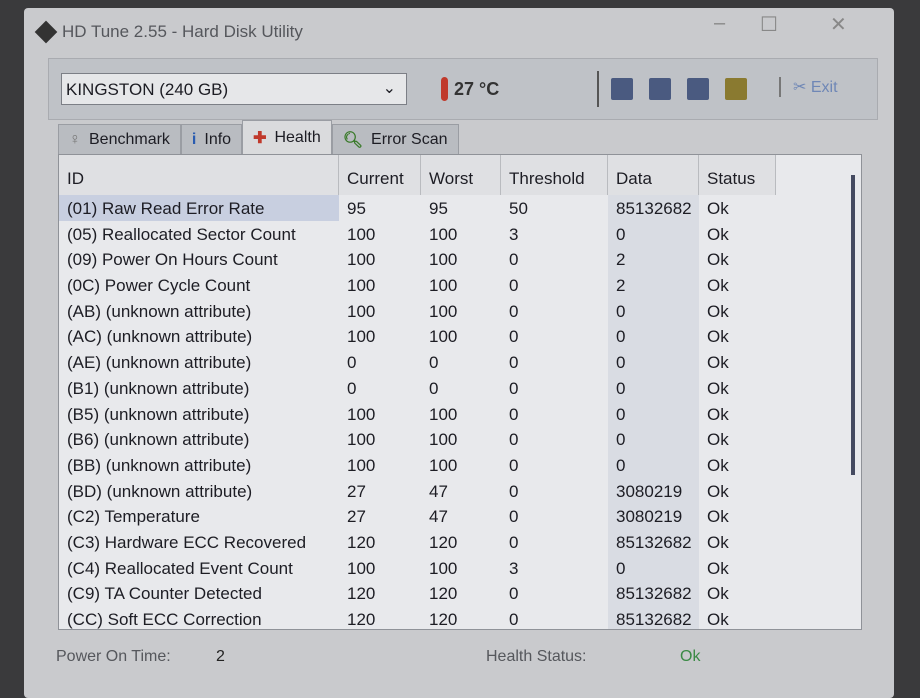  What do you see at coordinates (554, 175) in the screenshot?
I see `column-header-threshold: Threshold` at bounding box center [554, 175].